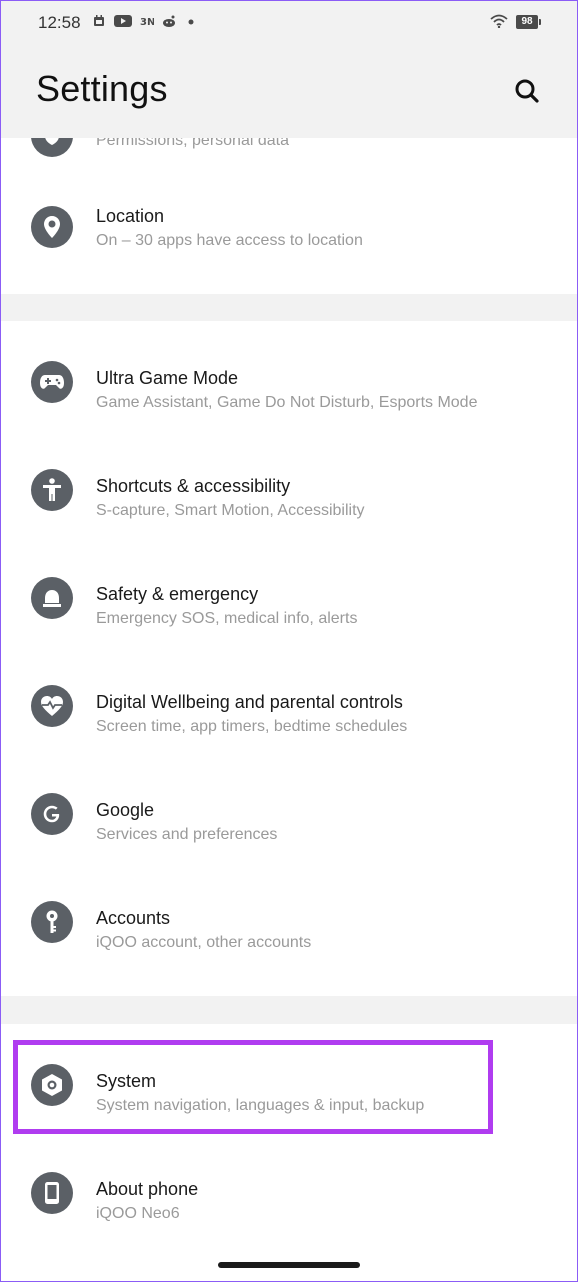  I want to click on accessibility-icon, so click(52, 490).